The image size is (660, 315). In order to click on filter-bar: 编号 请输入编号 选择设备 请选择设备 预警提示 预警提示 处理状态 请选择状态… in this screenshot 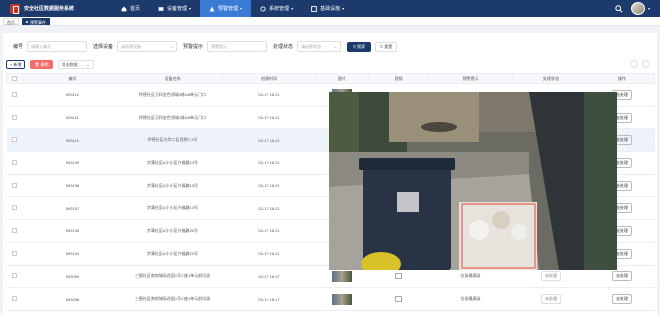, I will do `click(205, 46)`.